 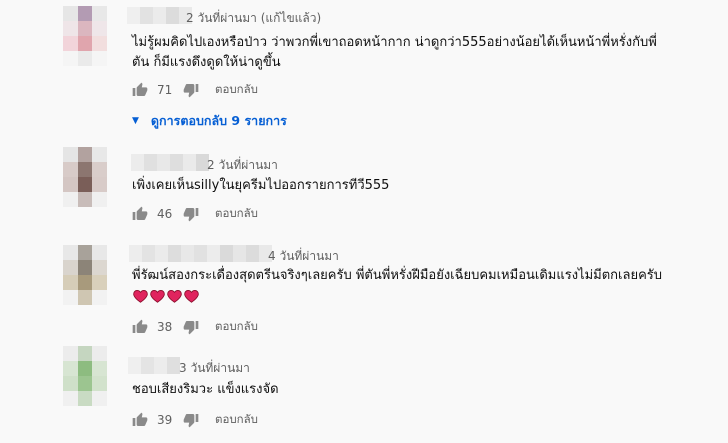 I want to click on comment-timestamp: 2 วันที่ผ่านมา (แก้ไขแล้ว), so click(x=253, y=18).